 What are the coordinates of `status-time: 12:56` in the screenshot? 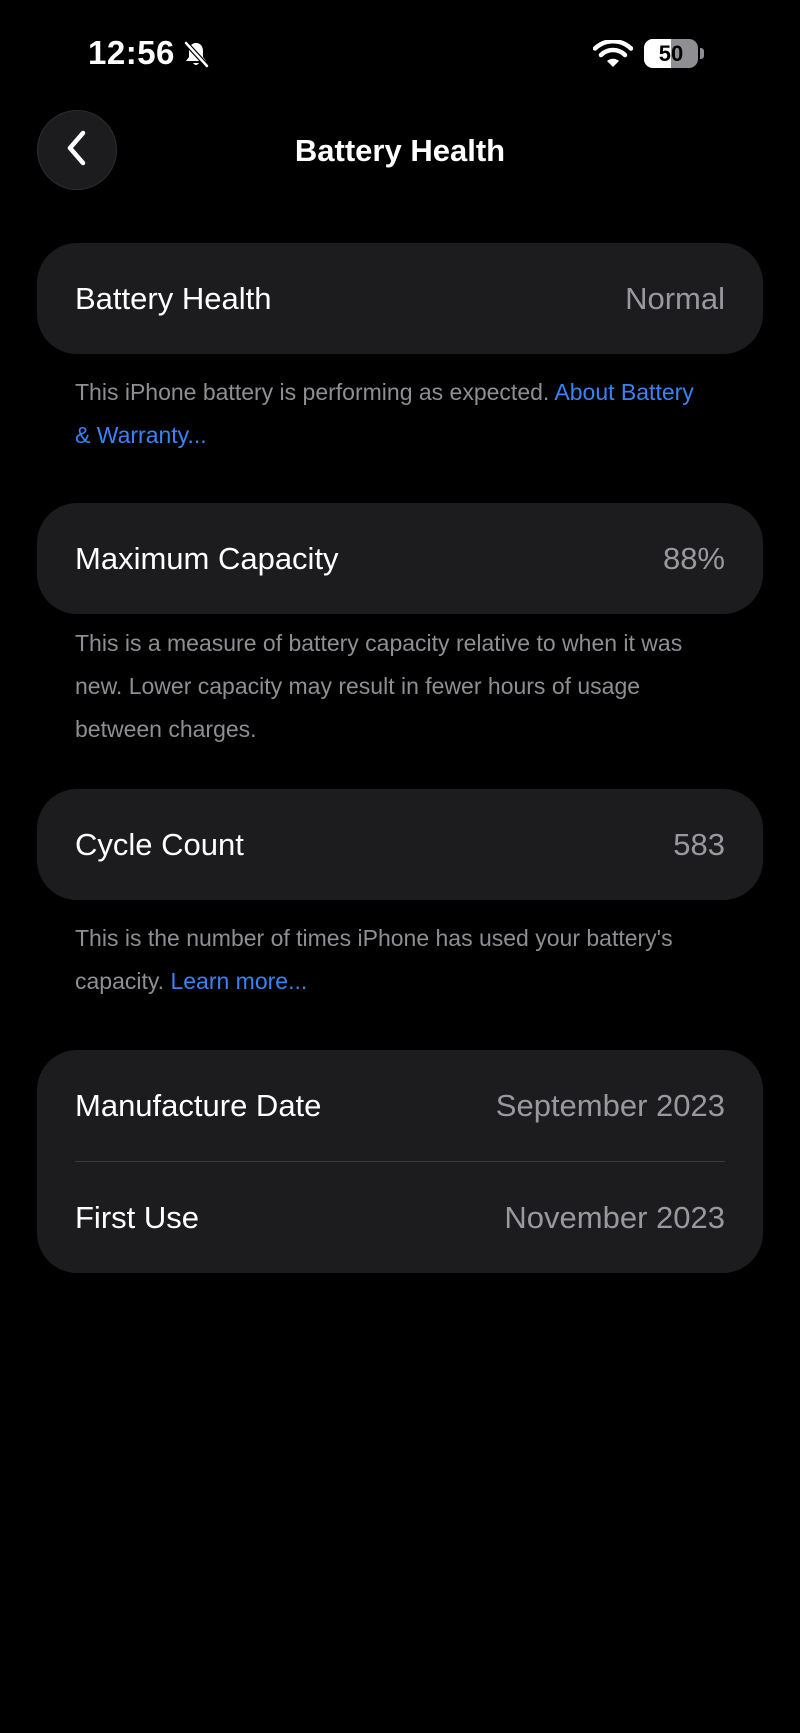 It's located at (131, 52).